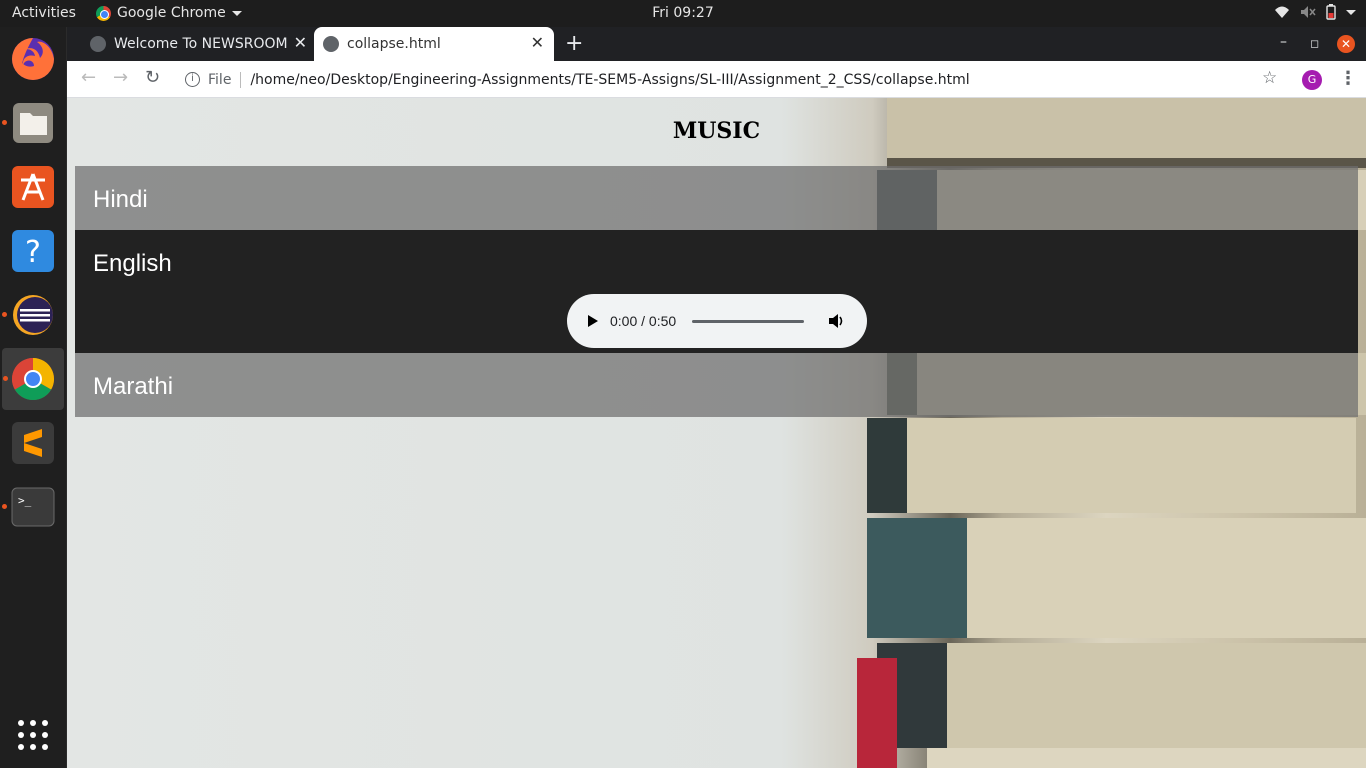 The image size is (1366, 768). I want to click on sublime-icon, so click(33, 443).